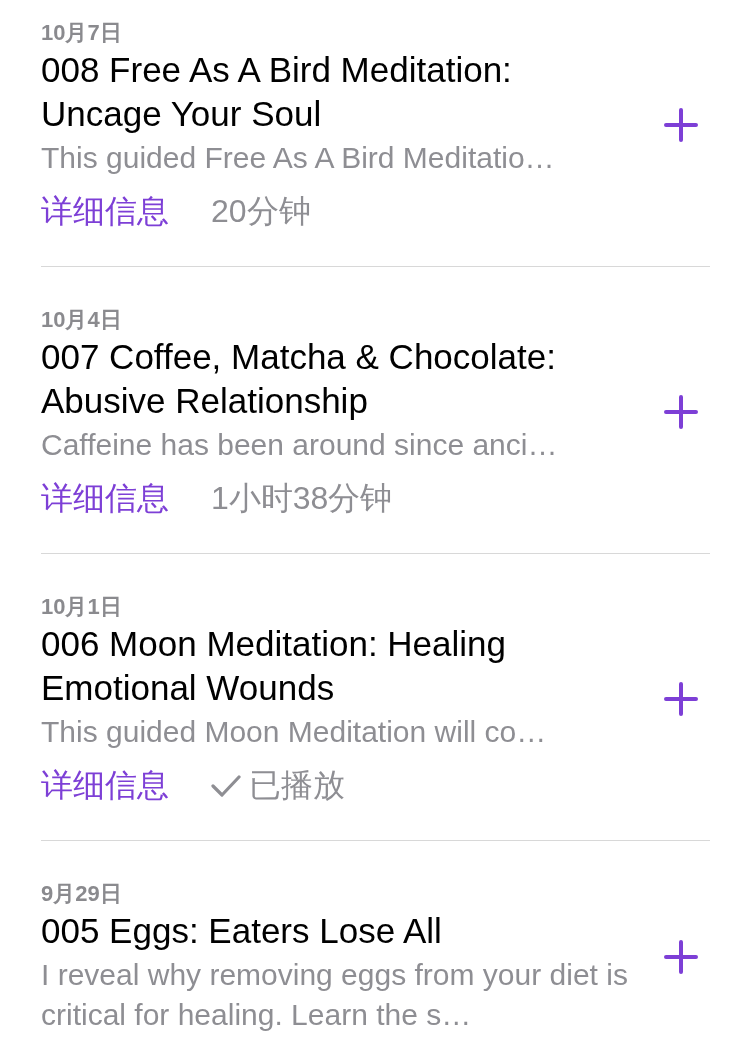 The height and width of the screenshot is (1059, 750). Describe the element at coordinates (321, 666) in the screenshot. I see `episode-title: 006 Moon Meditation: Healing Emotional Wounds` at that location.